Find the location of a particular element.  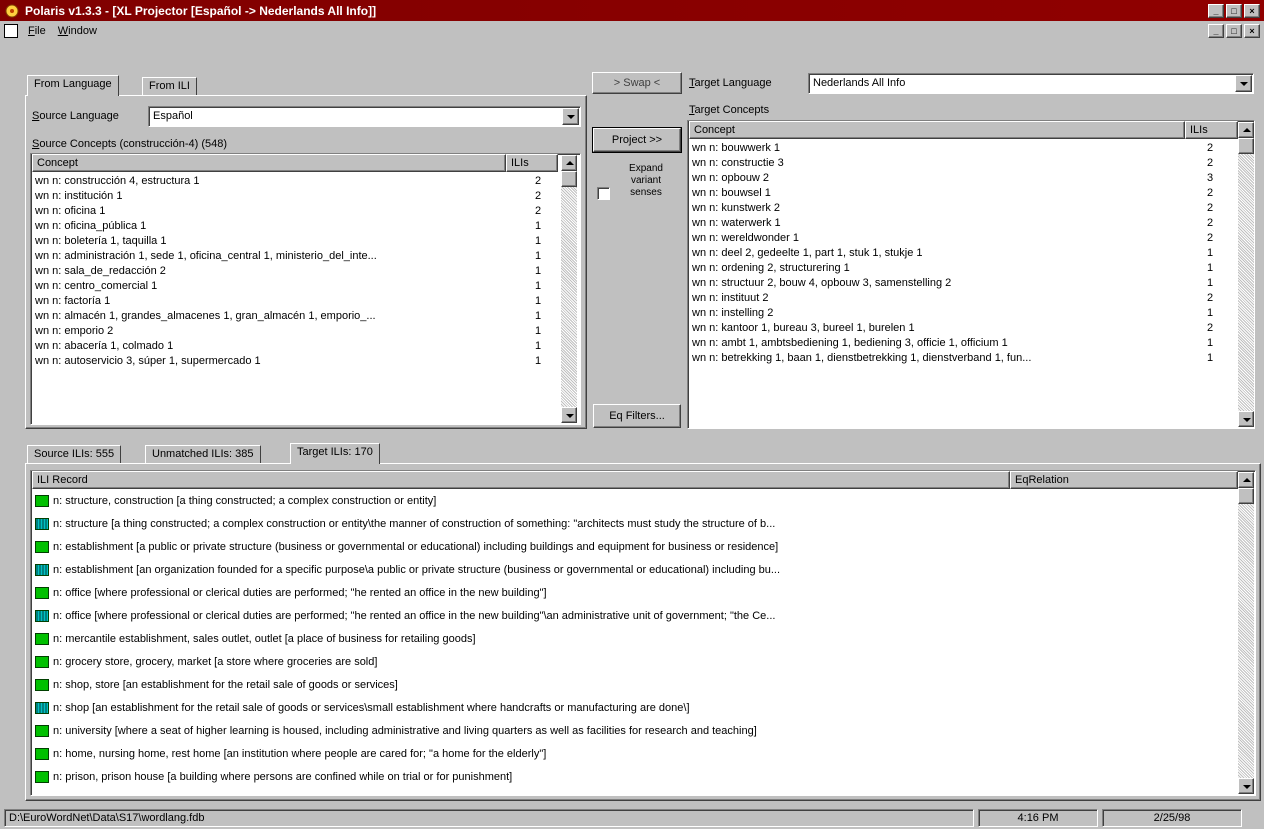

list-item: wn n: instituut 2 is located at coordinates (941, 298).